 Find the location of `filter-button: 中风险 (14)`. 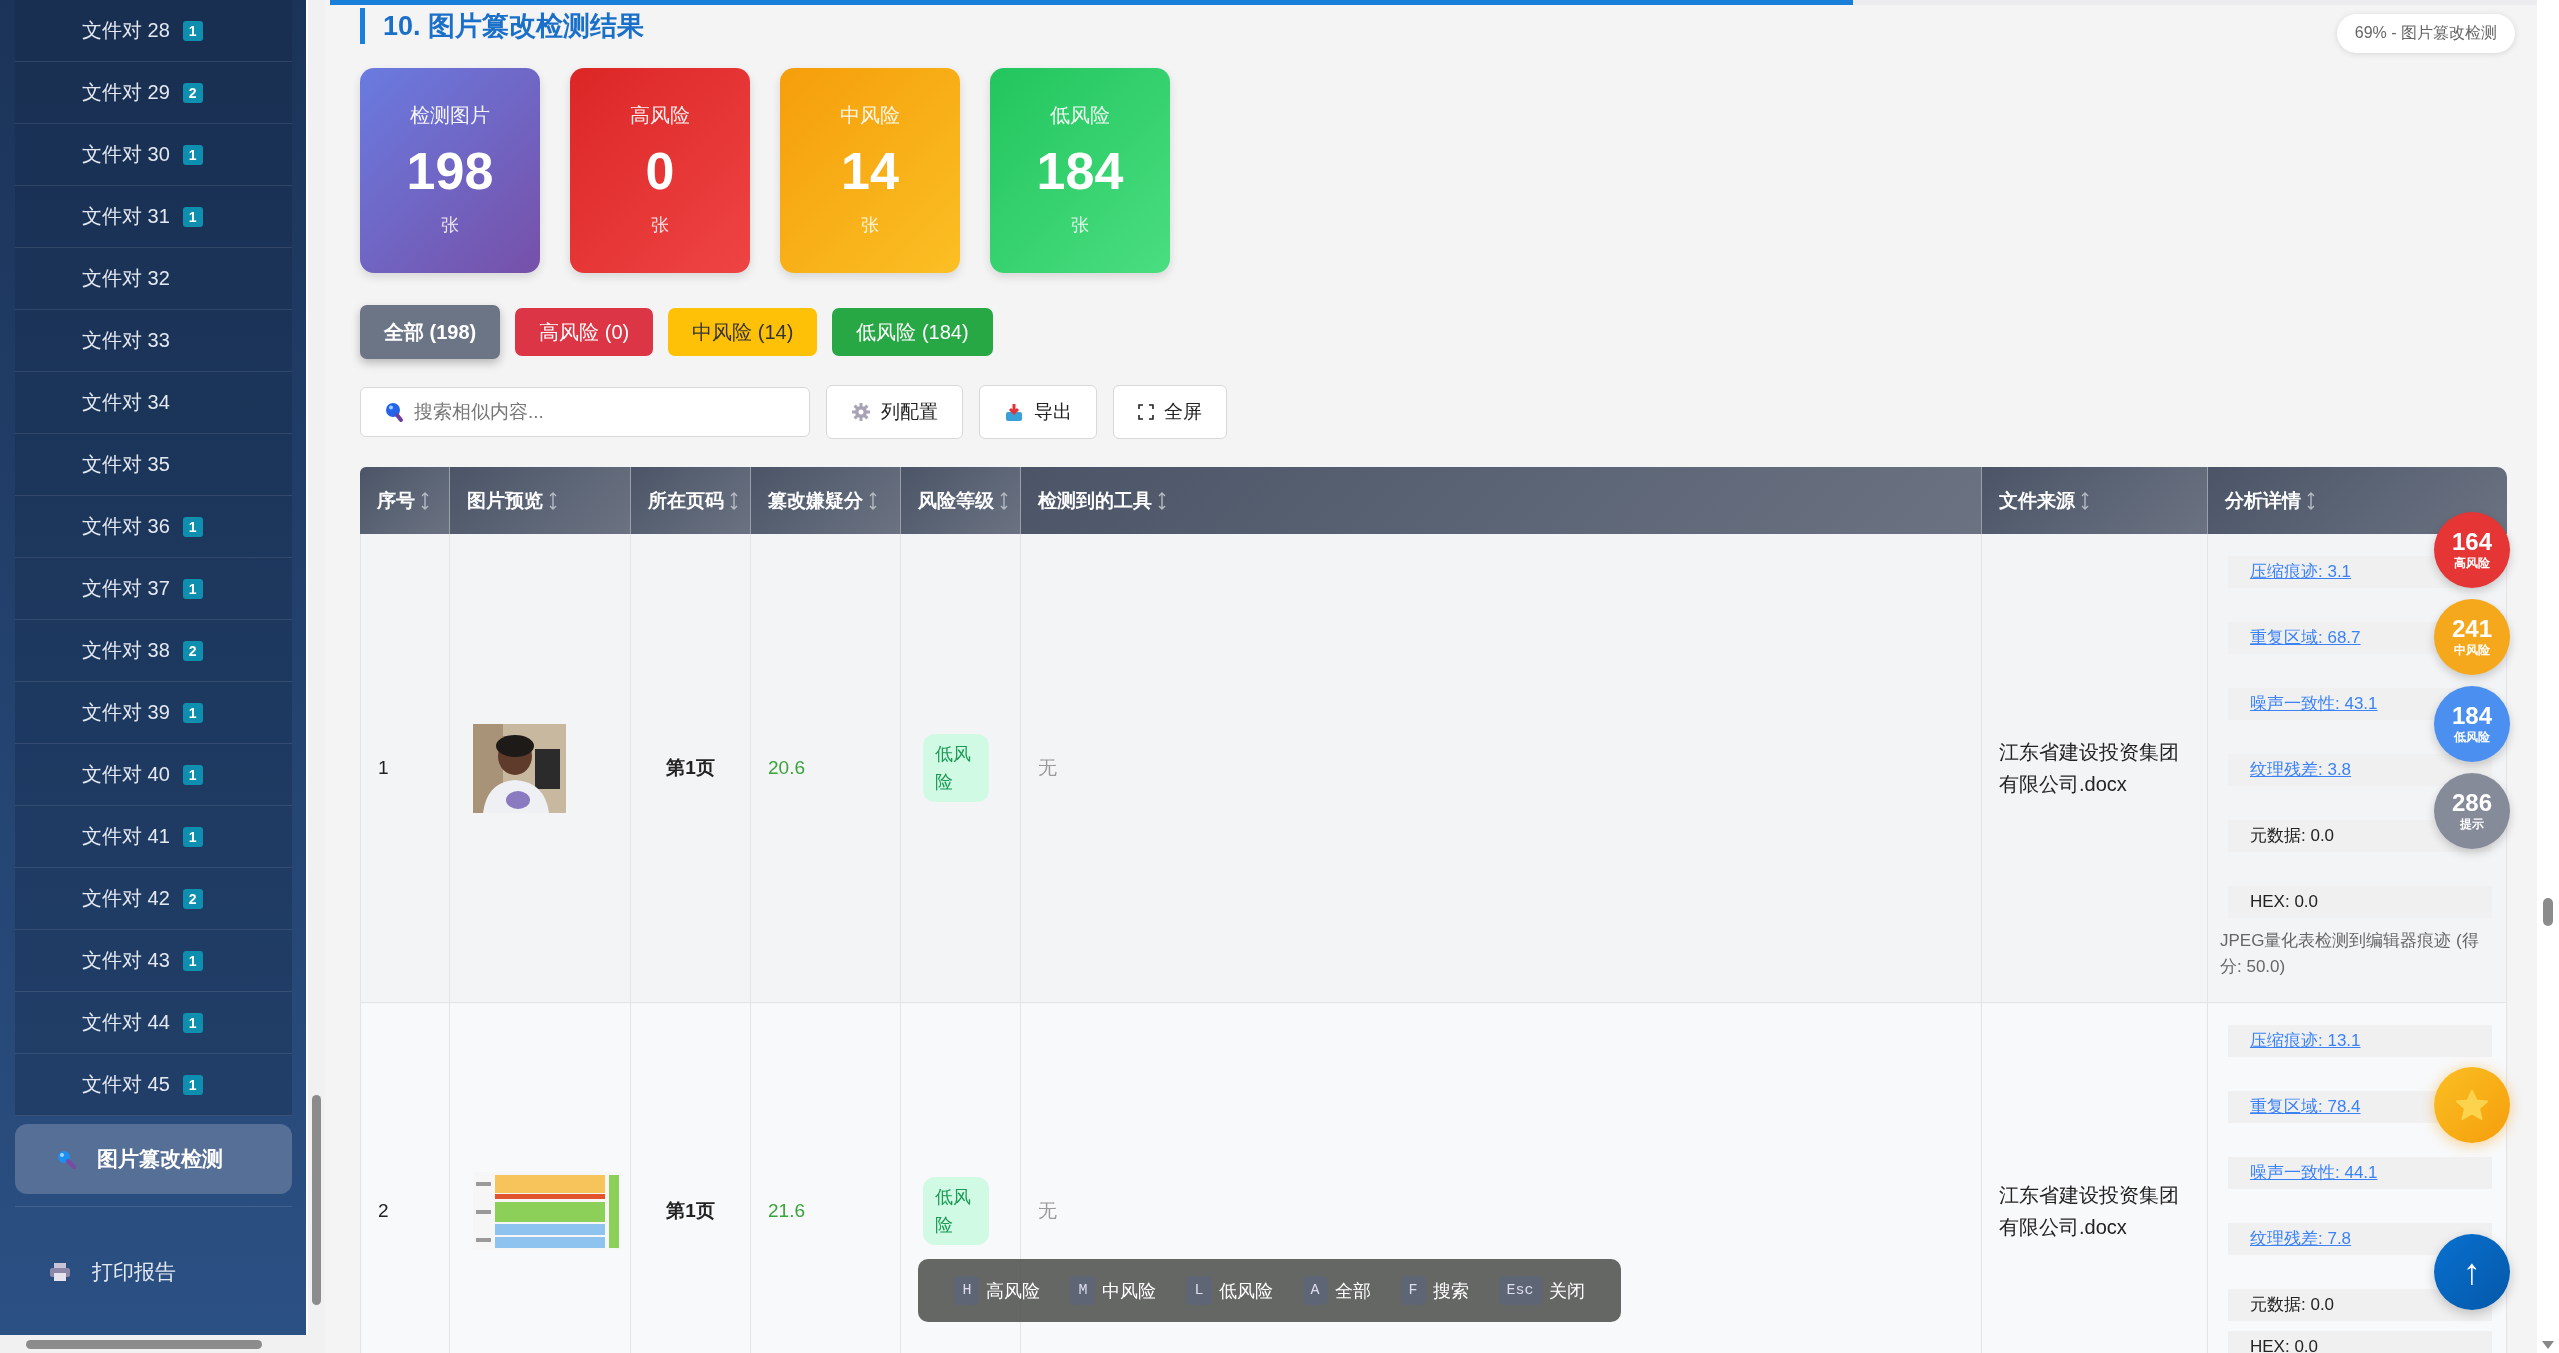

filter-button: 中风险 (14) is located at coordinates (743, 332).